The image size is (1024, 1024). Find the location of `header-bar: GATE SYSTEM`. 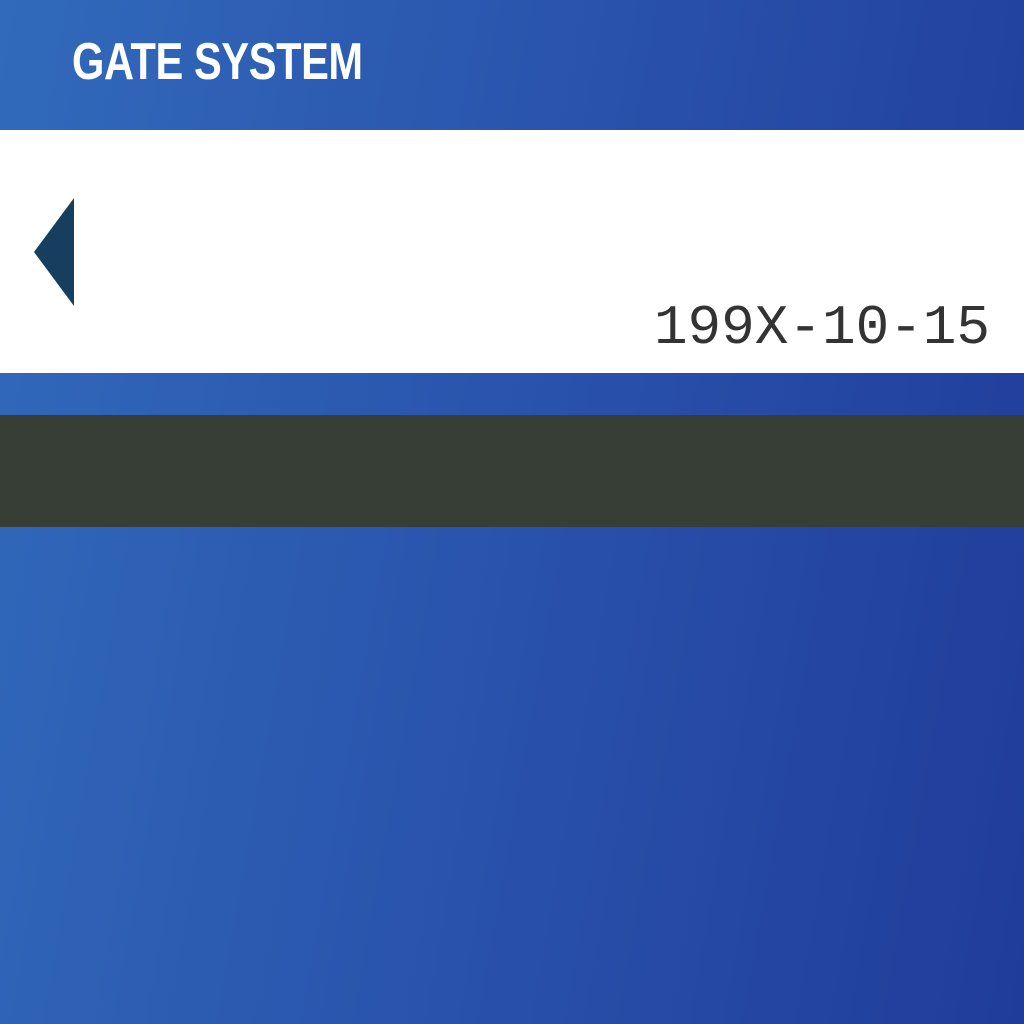

header-bar: GATE SYSTEM is located at coordinates (512, 65).